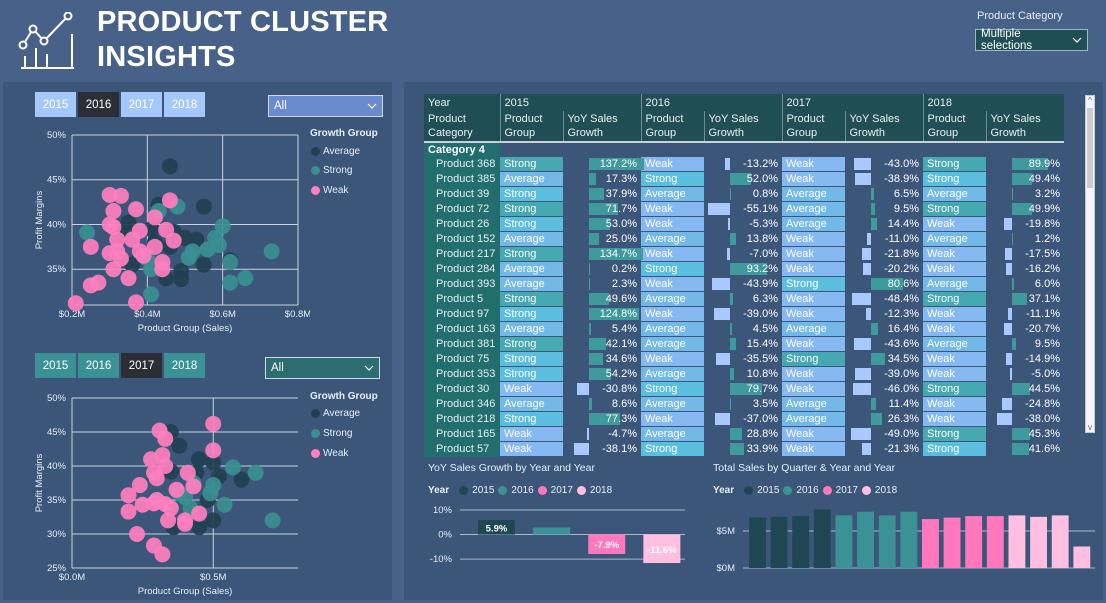 The height and width of the screenshot is (603, 1106). What do you see at coordinates (462, 224) in the screenshot?
I see `product-cell: Product 26` at bounding box center [462, 224].